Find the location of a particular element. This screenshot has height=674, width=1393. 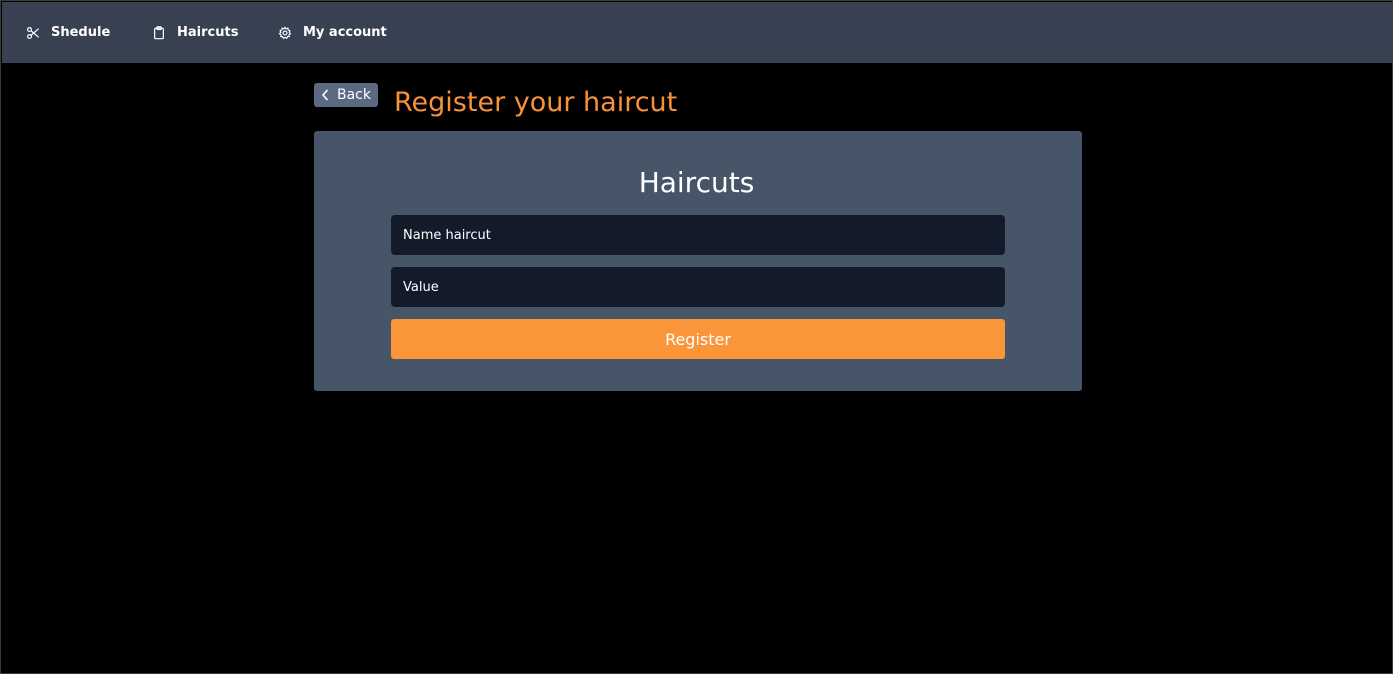

nav-item-label: My account is located at coordinates (345, 32).